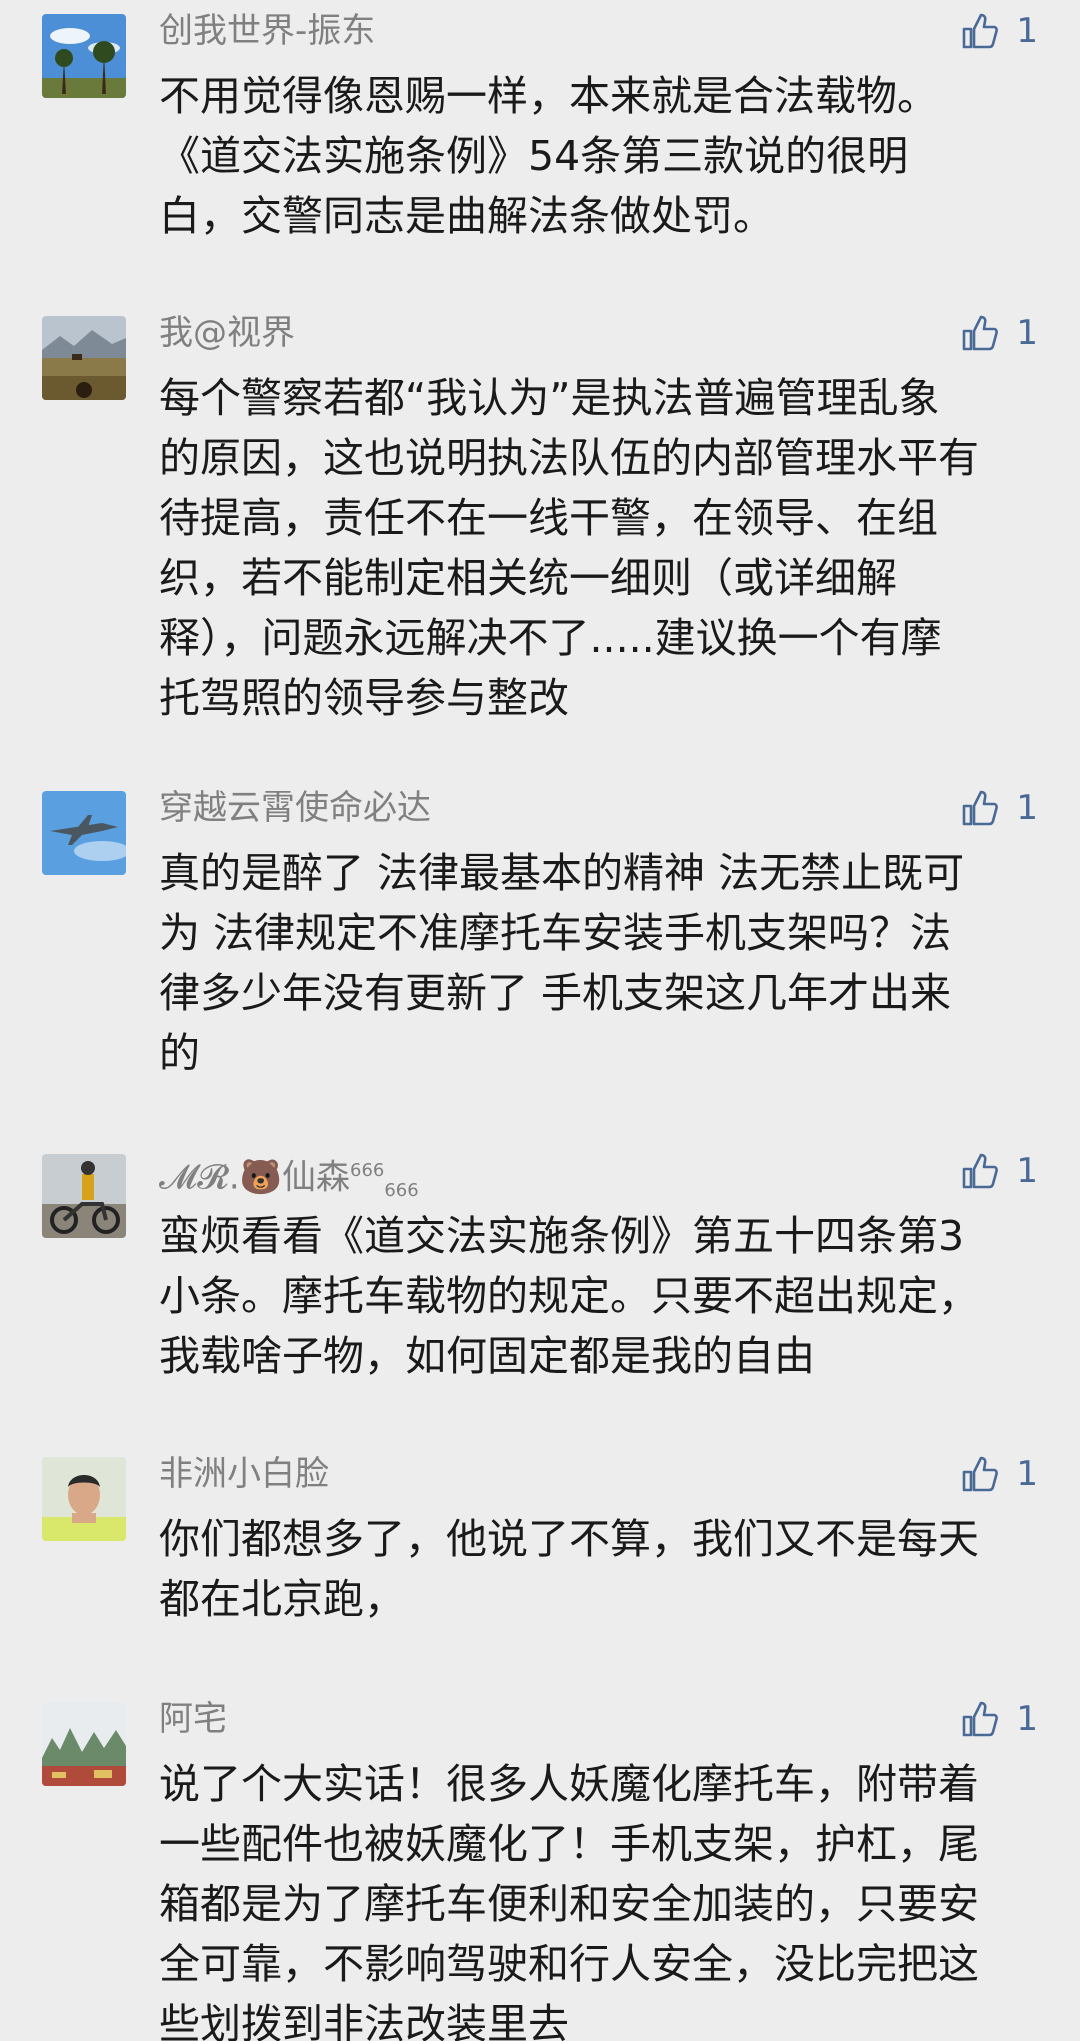  Describe the element at coordinates (534, 156) in the screenshot. I see `comment-line: 《道交法实施条例》54条第三款说的很明` at that location.